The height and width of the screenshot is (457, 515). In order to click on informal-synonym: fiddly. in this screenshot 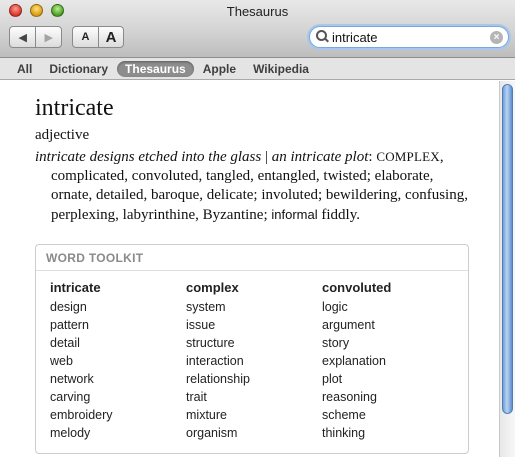, I will do `click(338, 215)`.